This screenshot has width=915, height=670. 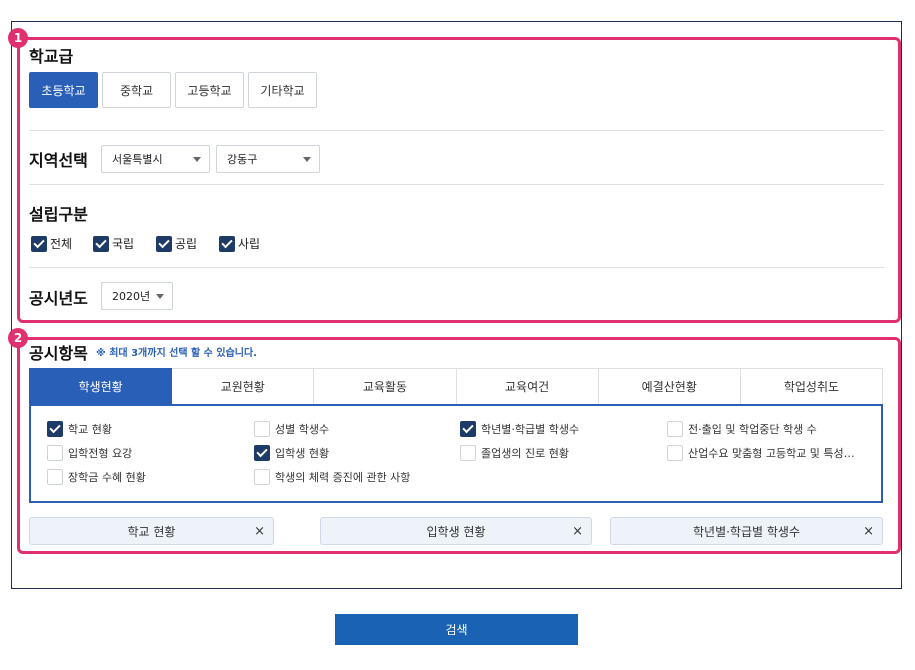 I want to click on items-title: 공시항목, so click(x=58, y=353).